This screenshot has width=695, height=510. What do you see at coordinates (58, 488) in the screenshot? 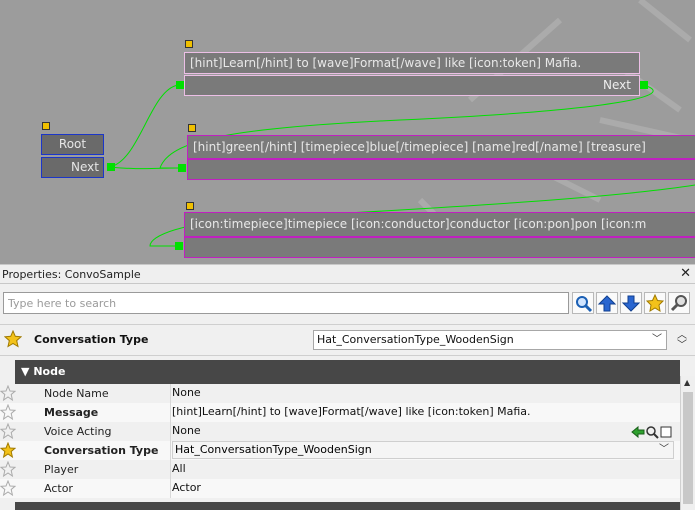
I see `prop-name: Actor` at bounding box center [58, 488].